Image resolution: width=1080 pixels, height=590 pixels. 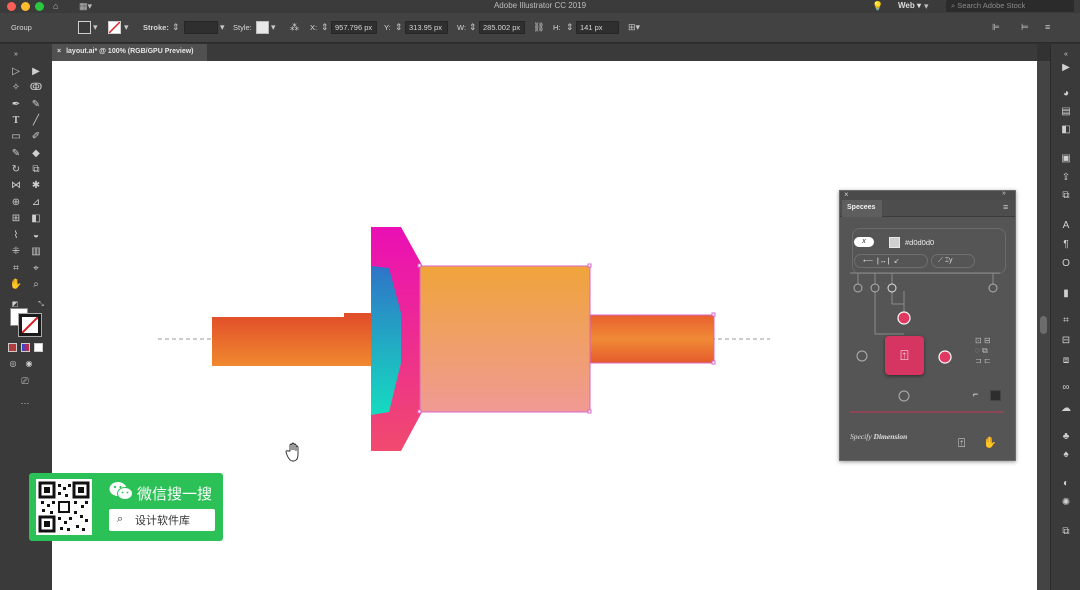 What do you see at coordinates (201, 27) in the screenshot?
I see `stroke-weight-field` at bounding box center [201, 27].